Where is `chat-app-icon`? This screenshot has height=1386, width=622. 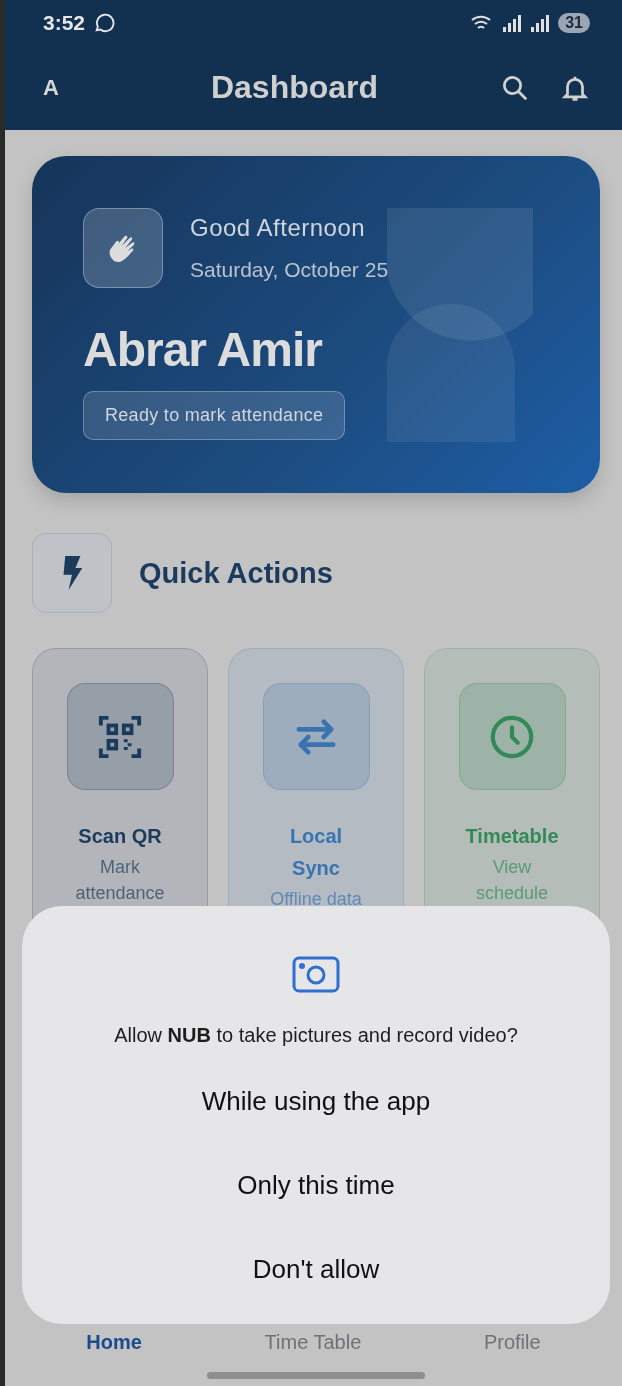 chat-app-icon is located at coordinates (104, 22).